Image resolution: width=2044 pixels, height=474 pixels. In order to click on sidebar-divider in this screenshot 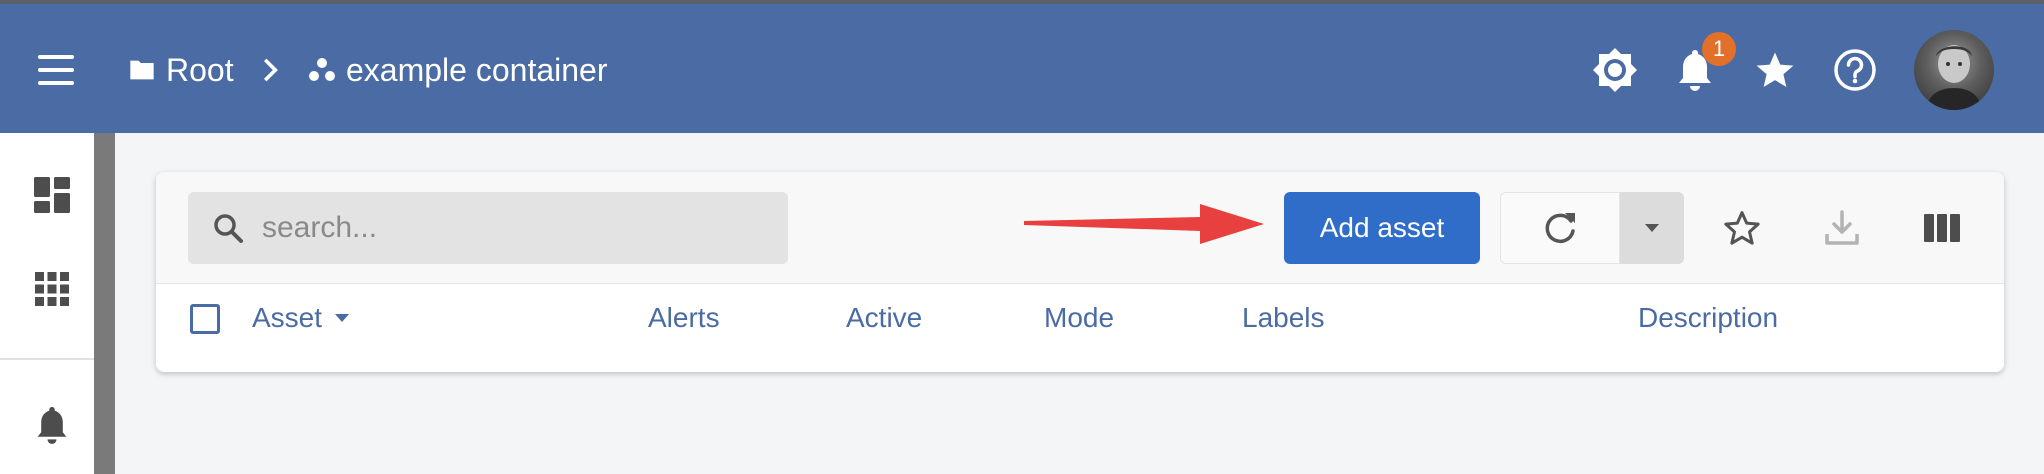, I will do `click(47, 359)`.